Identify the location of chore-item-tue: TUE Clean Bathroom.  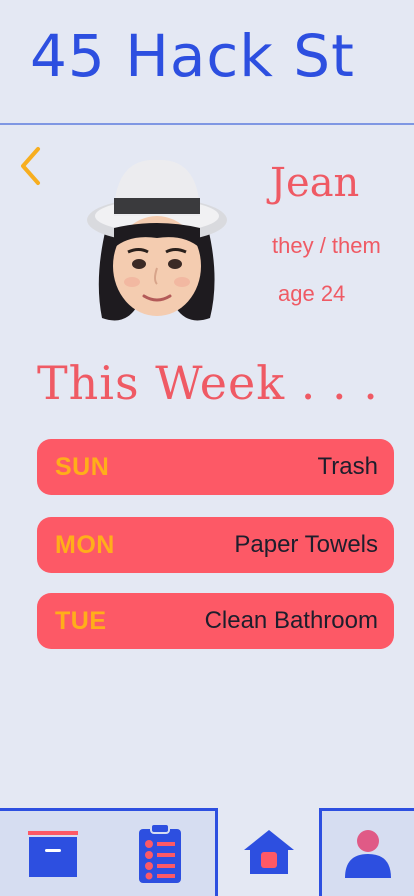
(215, 621).